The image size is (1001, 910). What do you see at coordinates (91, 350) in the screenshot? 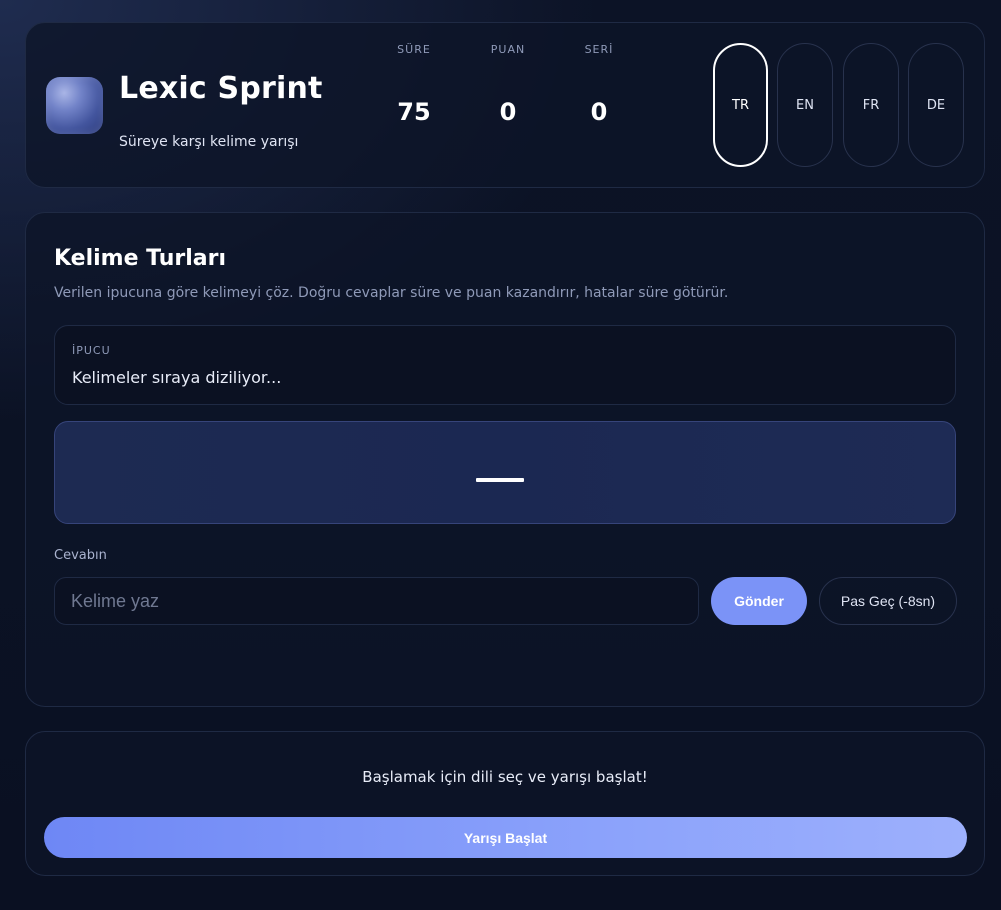
I see `hint-label: İPUCU` at bounding box center [91, 350].